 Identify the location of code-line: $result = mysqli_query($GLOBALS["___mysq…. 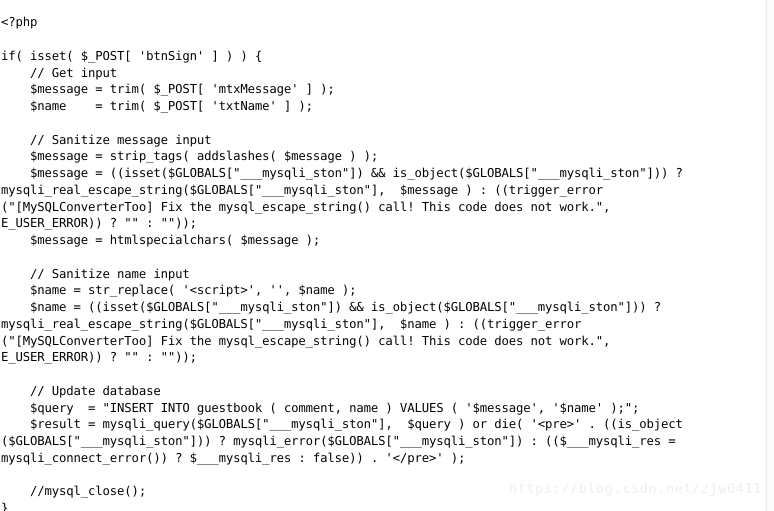
(342, 424).